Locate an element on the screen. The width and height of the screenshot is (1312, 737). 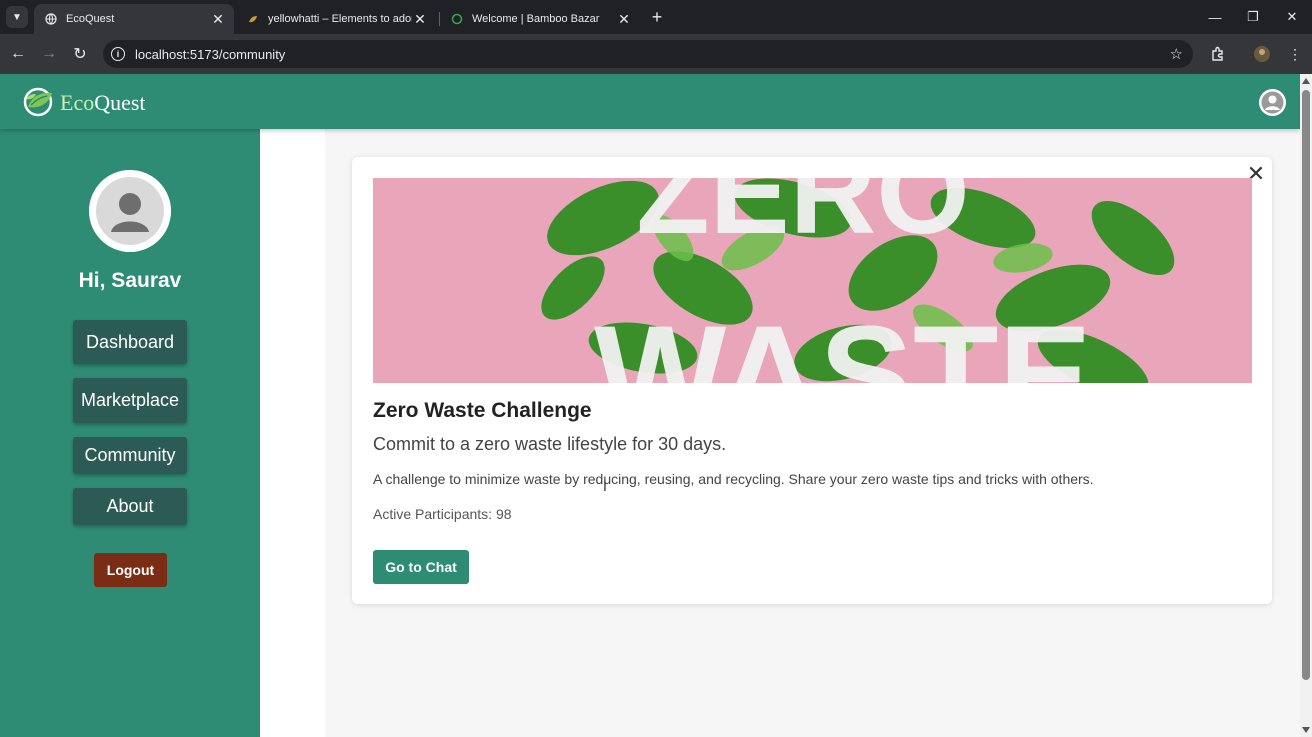
tab-title: Welcome | Bamboo Bazar is located at coordinates (536, 19).